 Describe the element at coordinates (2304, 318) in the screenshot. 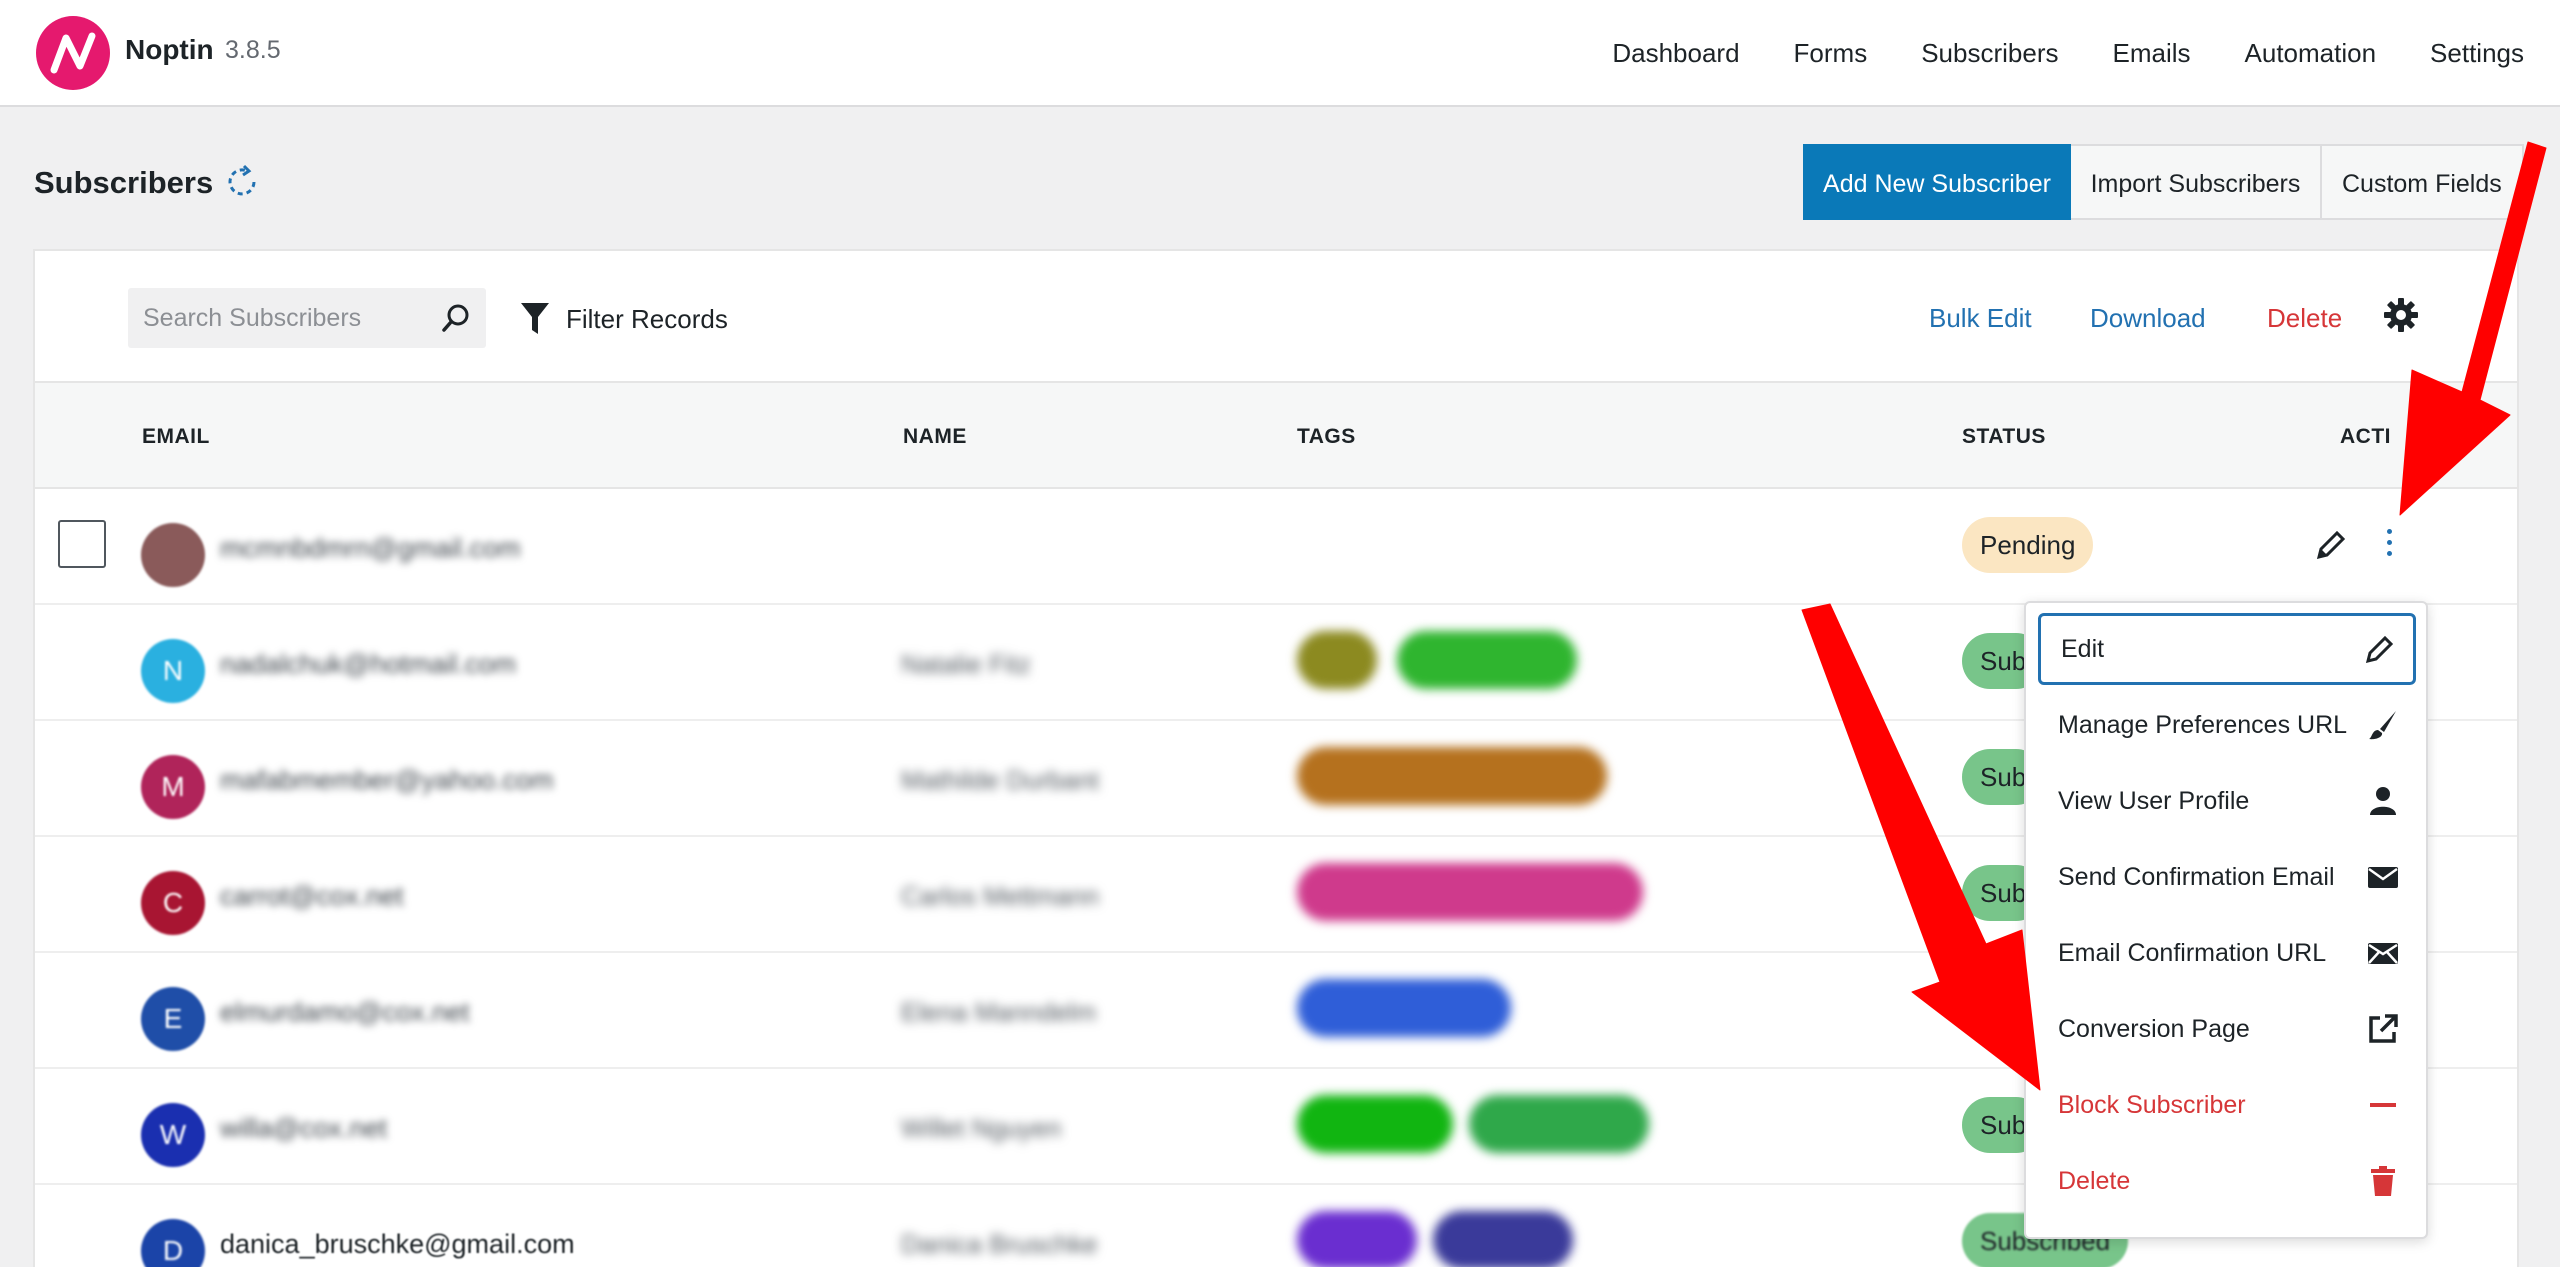

I see `delete-link: Delete` at that location.